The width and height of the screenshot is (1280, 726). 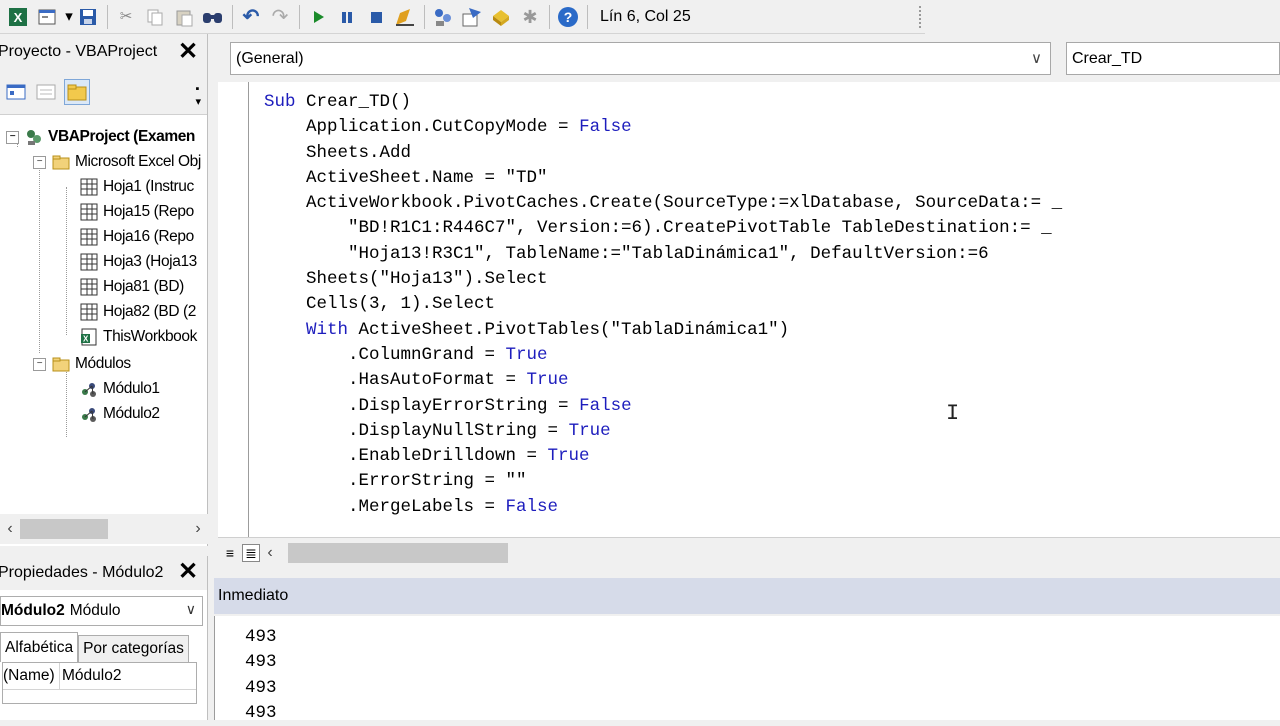 What do you see at coordinates (233, 309) in the screenshot?
I see `margin-indicator-bar` at bounding box center [233, 309].